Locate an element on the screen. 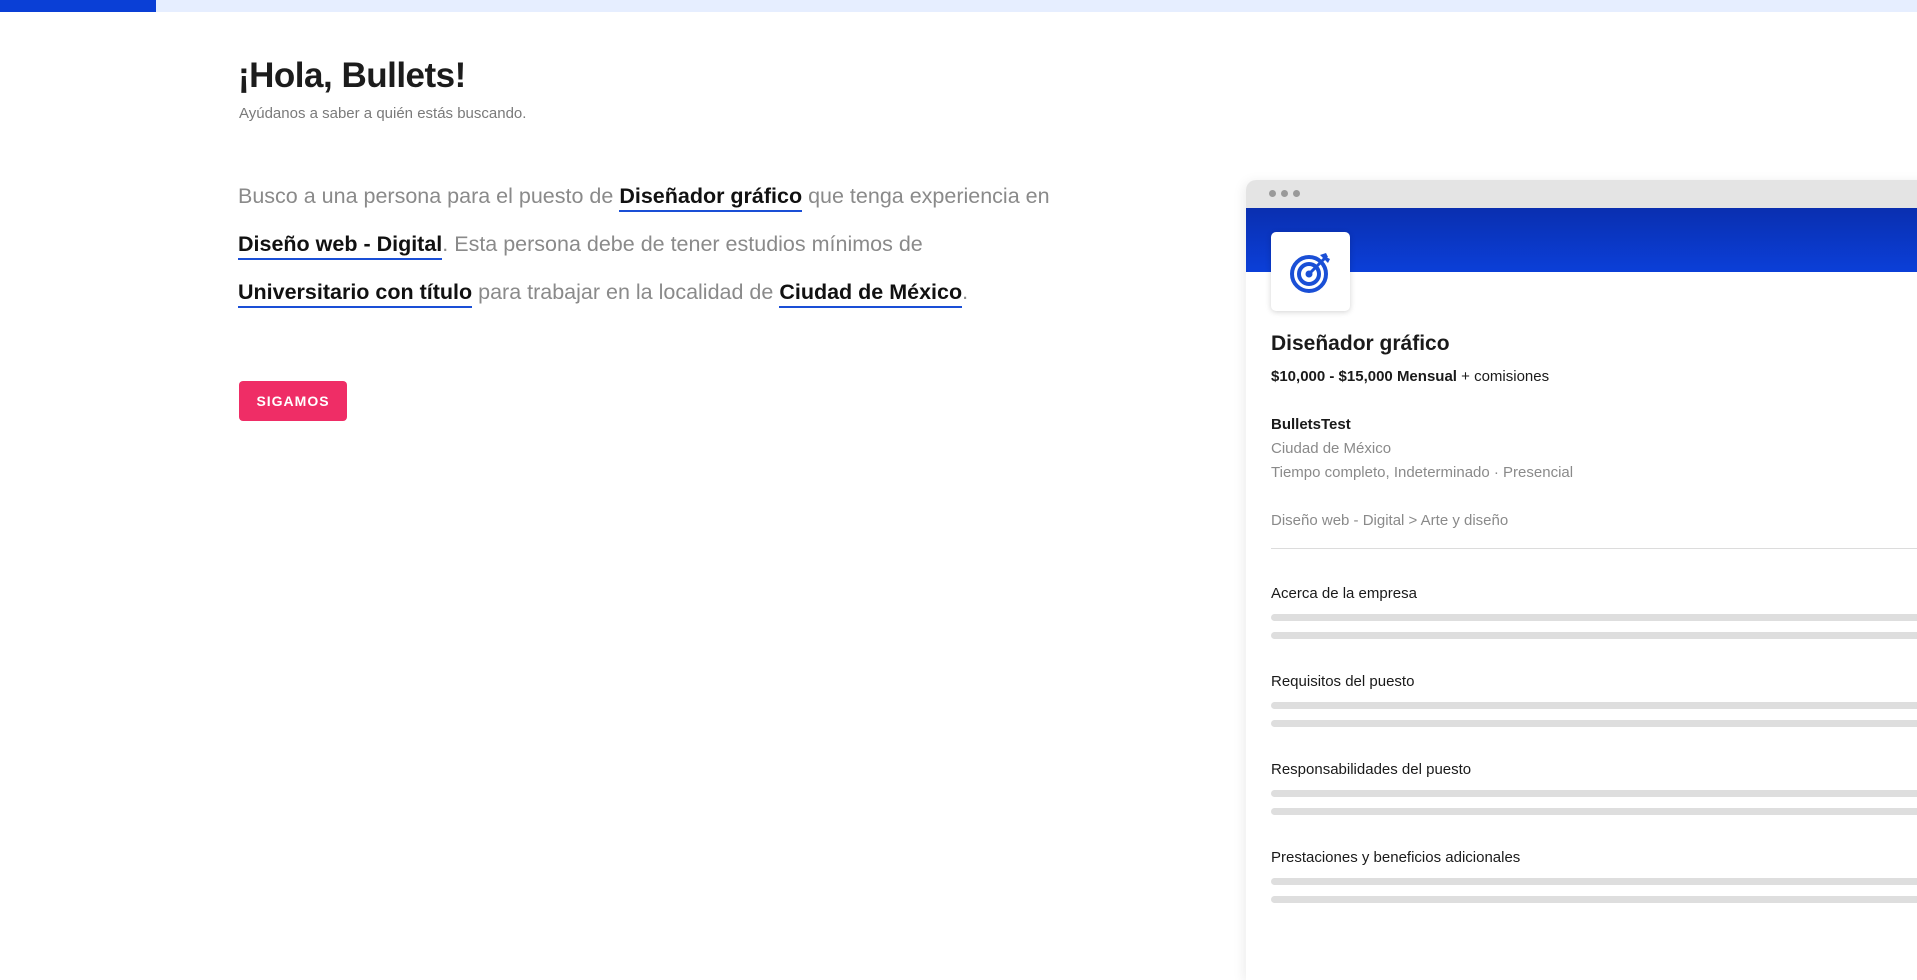 The width and height of the screenshot is (1917, 980). preview-job-title: Diseñador gráfico is located at coordinates (1360, 343).